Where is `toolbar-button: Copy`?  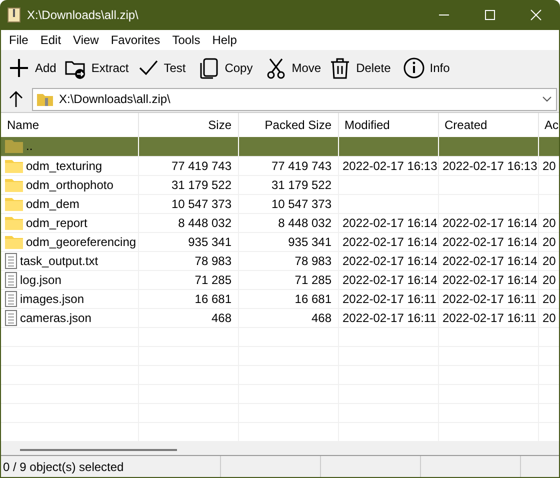 toolbar-button: Copy is located at coordinates (225, 68).